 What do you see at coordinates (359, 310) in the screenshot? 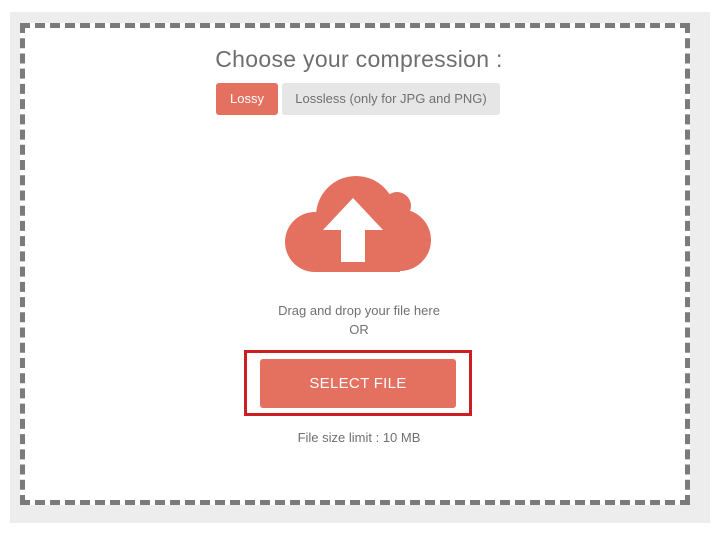
I see `drag-drop-text: Drag and drop your file here` at bounding box center [359, 310].